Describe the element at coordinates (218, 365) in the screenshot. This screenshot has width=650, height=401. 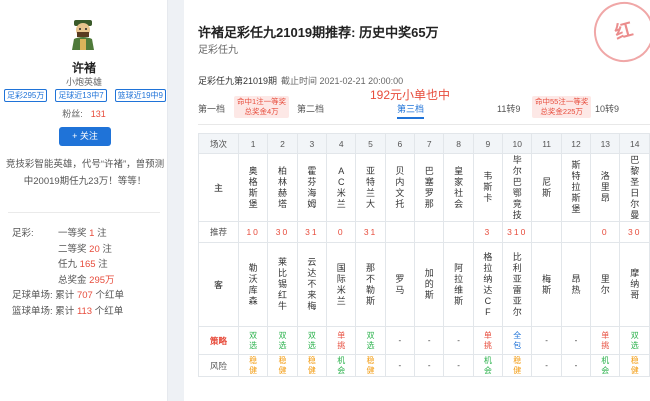
I see `label-risk: 风险` at that location.